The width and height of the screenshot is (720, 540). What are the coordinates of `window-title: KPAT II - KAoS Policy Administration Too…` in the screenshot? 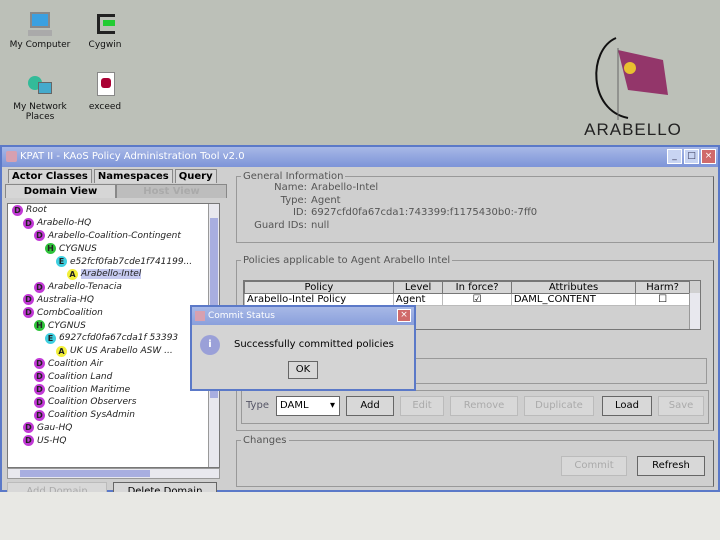 It's located at (132, 156).